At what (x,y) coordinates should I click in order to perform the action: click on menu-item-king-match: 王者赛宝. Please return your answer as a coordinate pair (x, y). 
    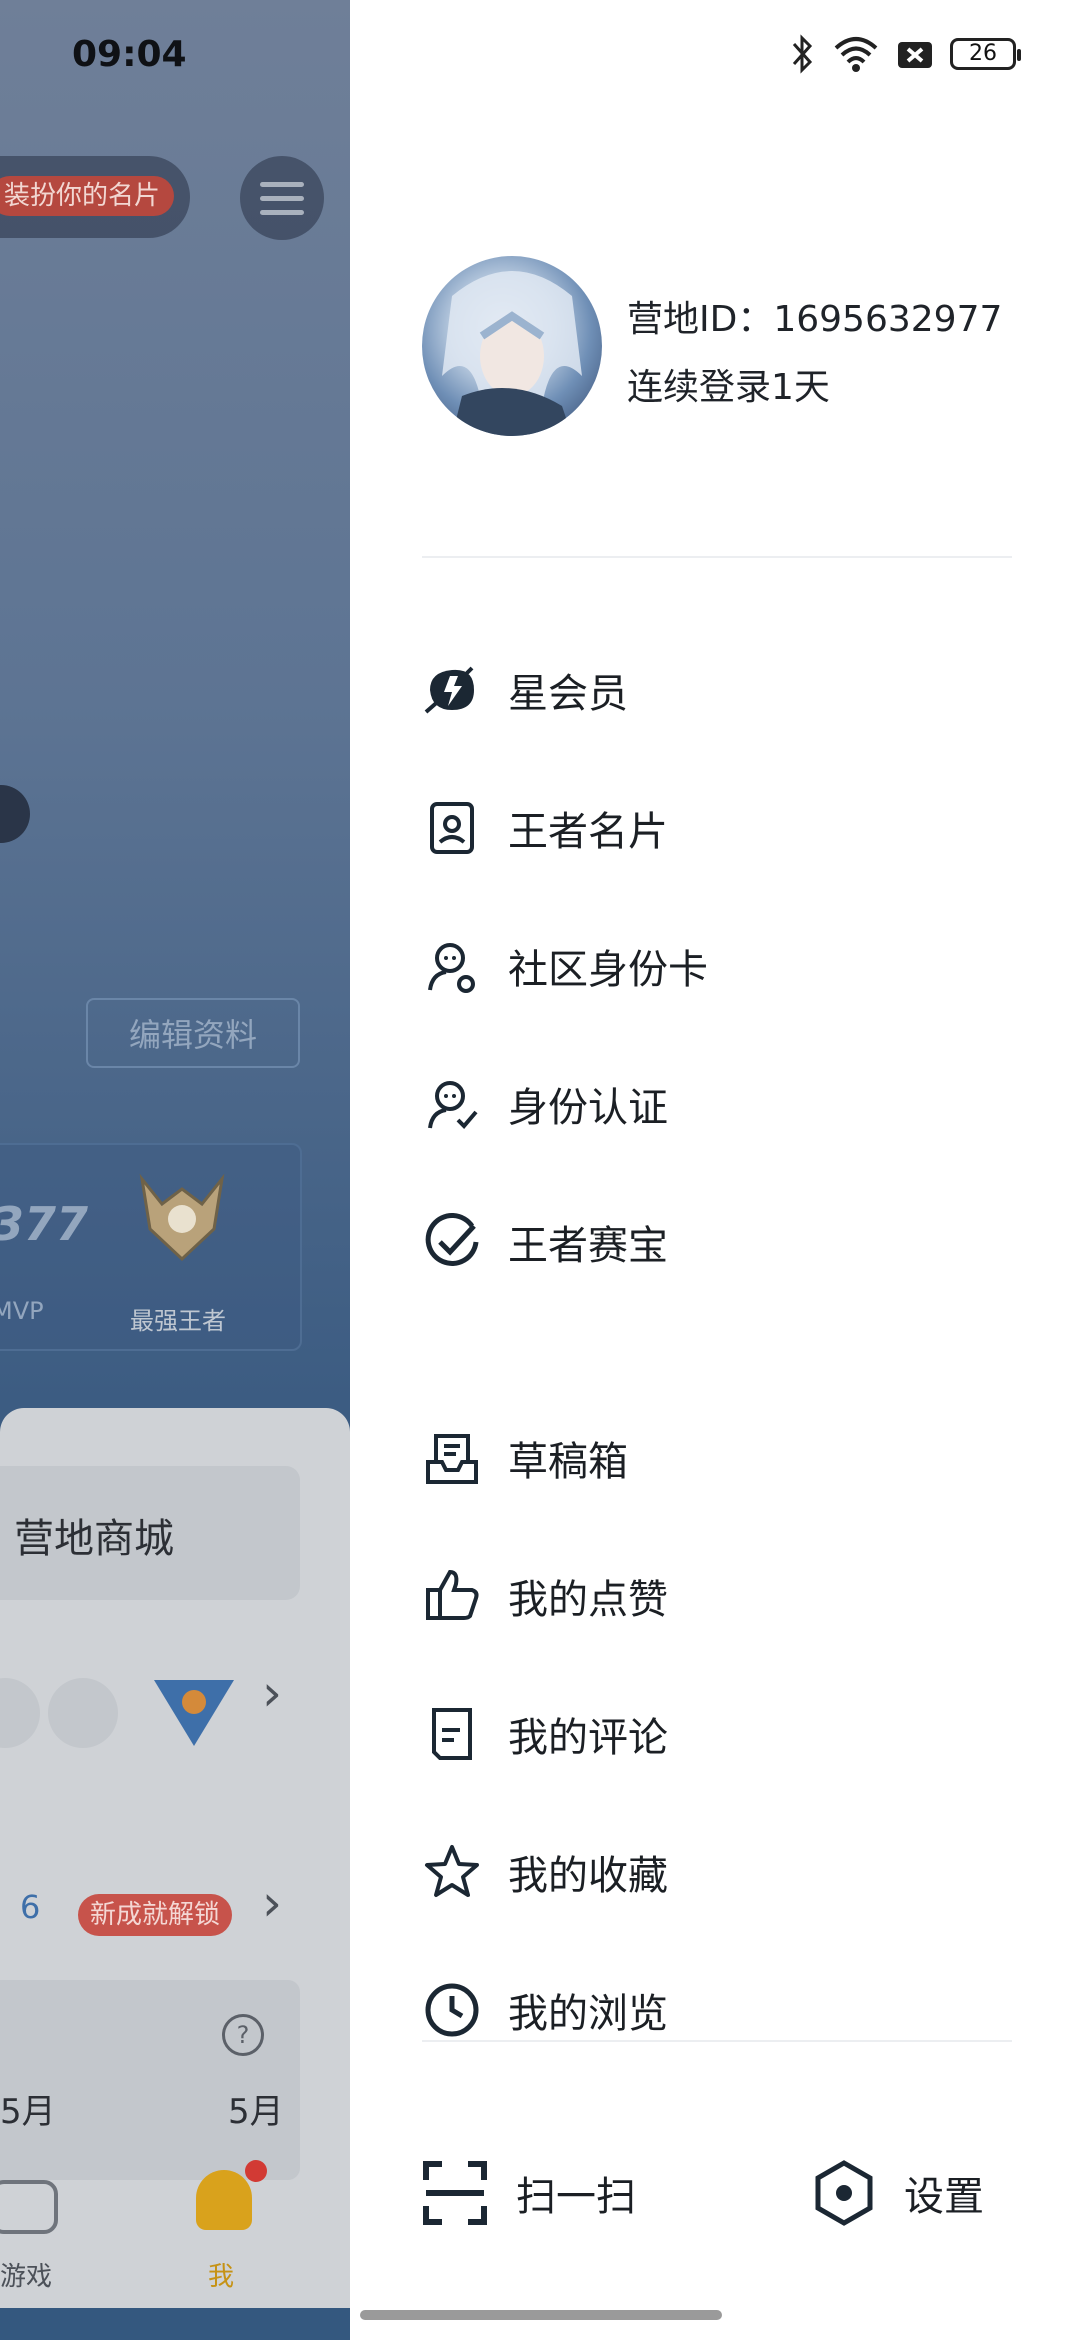
    Looking at the image, I should click on (717, 1242).